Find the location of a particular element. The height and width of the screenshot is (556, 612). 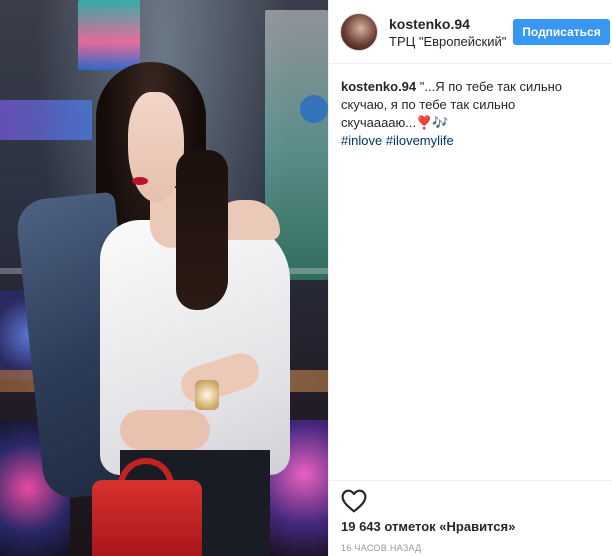

wrist-watch is located at coordinates (207, 395).